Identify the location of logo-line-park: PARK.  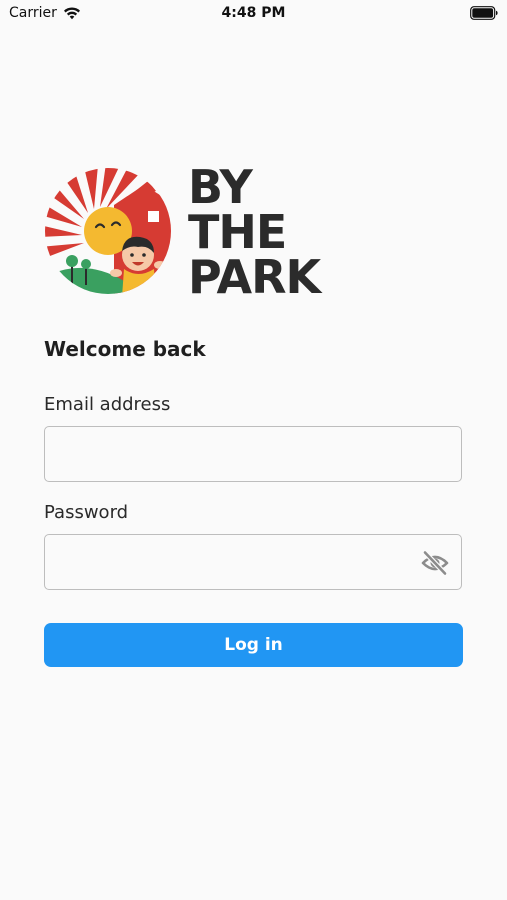
(254, 277).